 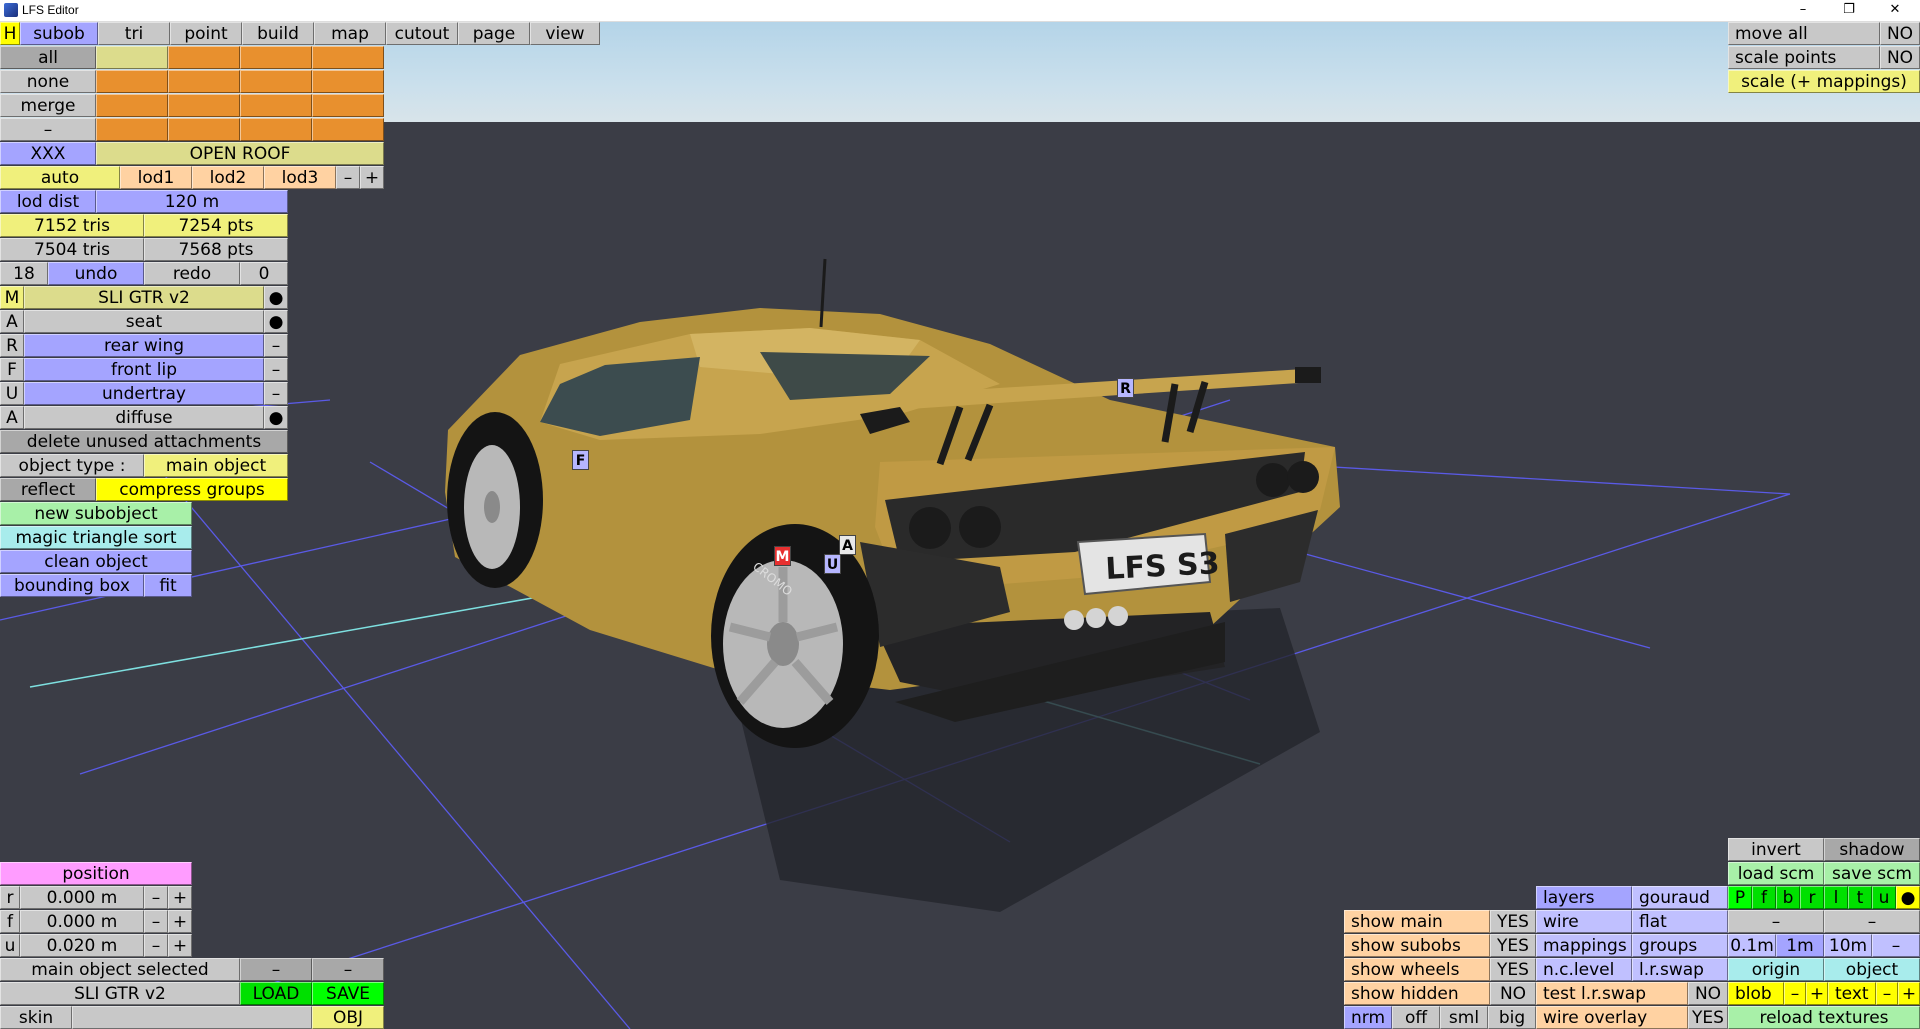 What do you see at coordinates (348, 177) in the screenshot?
I see `lod-minus-button: –` at bounding box center [348, 177].